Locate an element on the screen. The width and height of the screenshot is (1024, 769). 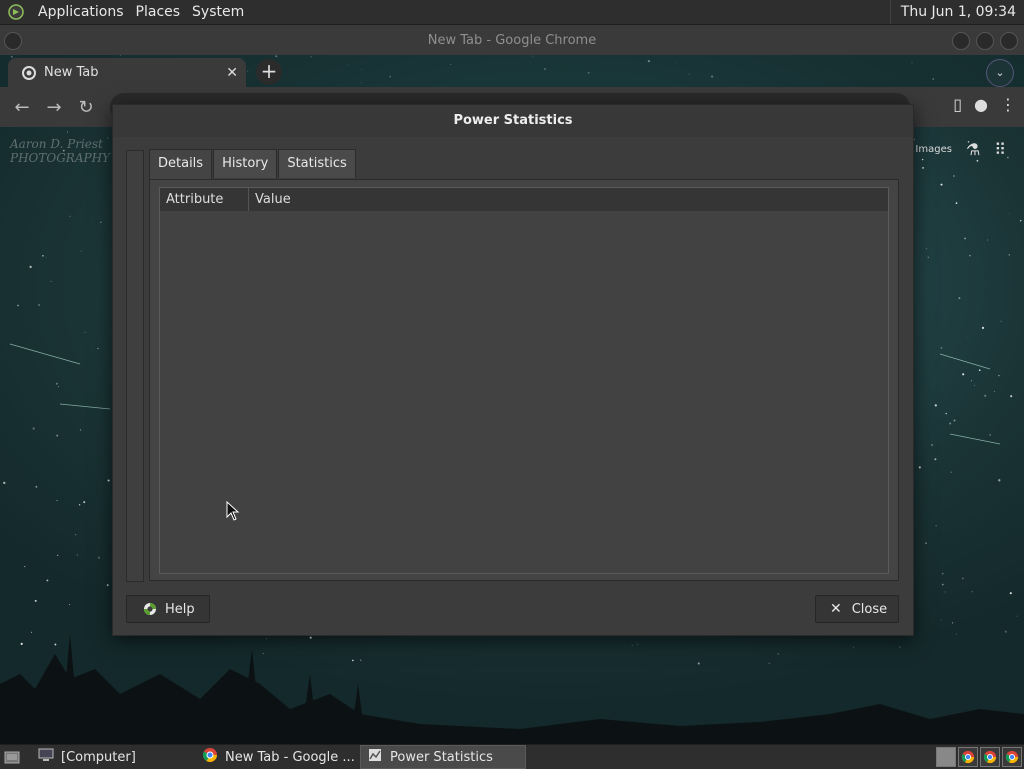
task-computer: [Computer] is located at coordinates (113, 757).